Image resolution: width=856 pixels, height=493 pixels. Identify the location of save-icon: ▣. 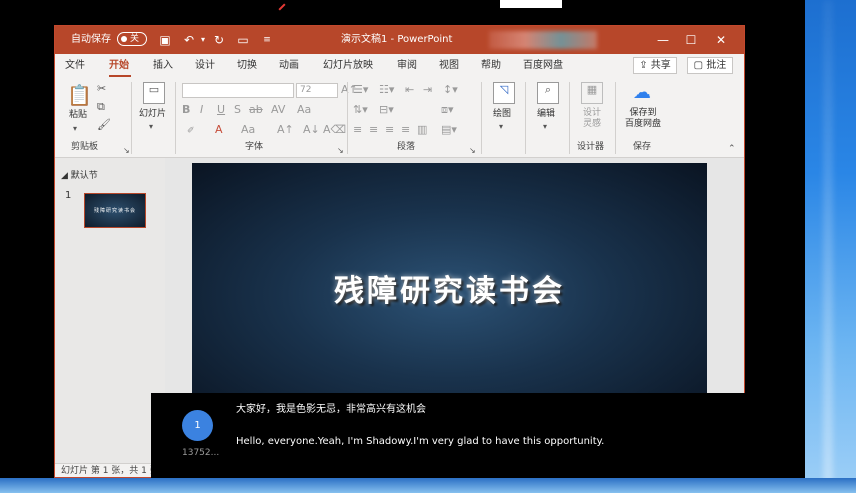
(165, 40).